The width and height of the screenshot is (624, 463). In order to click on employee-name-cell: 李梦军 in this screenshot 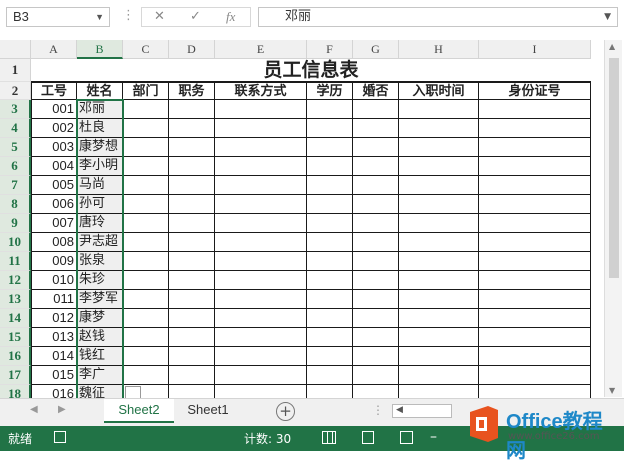, I will do `click(100, 299)`.